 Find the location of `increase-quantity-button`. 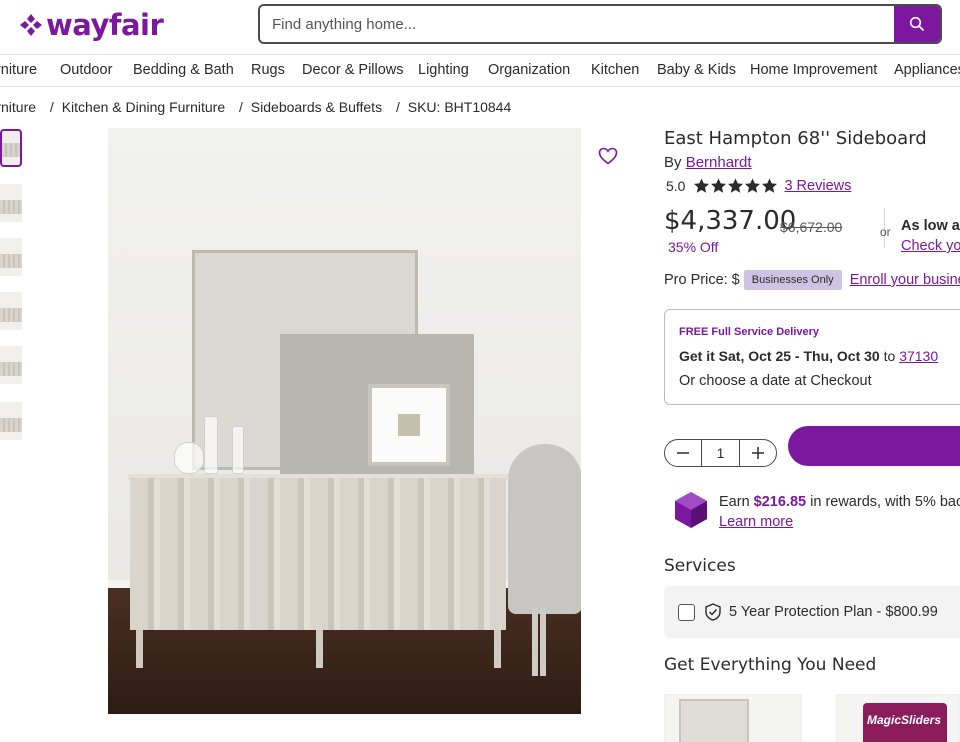

increase-quantity-button is located at coordinates (758, 453).